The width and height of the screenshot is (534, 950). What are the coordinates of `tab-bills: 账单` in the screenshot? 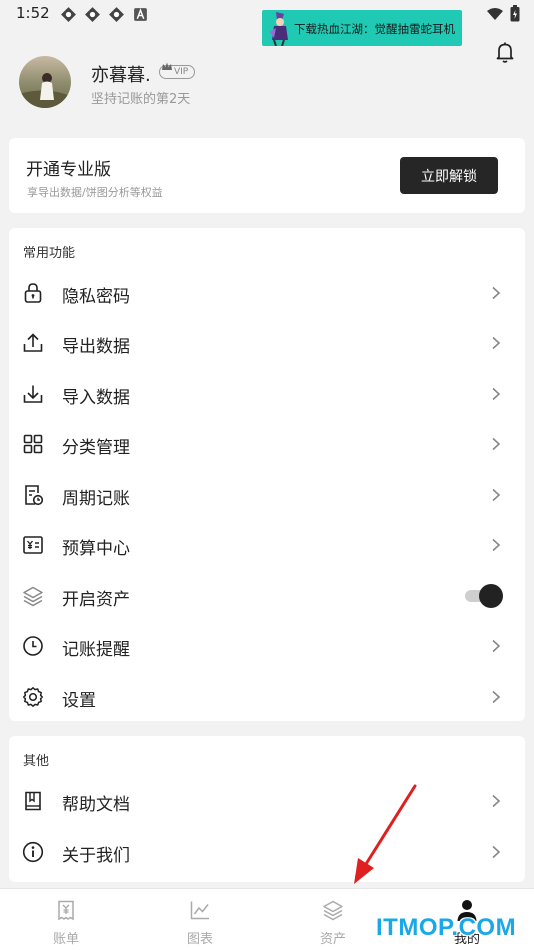 It's located at (66, 919).